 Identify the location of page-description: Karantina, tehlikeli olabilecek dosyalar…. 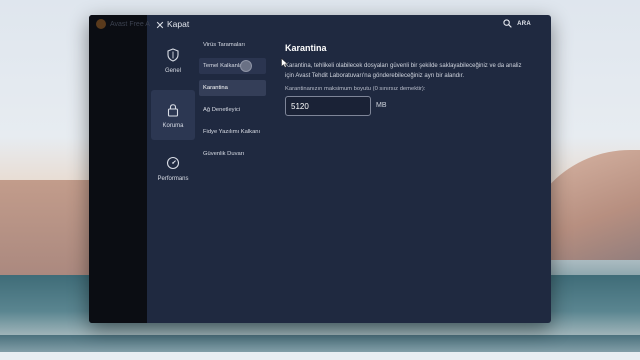
(403, 71).